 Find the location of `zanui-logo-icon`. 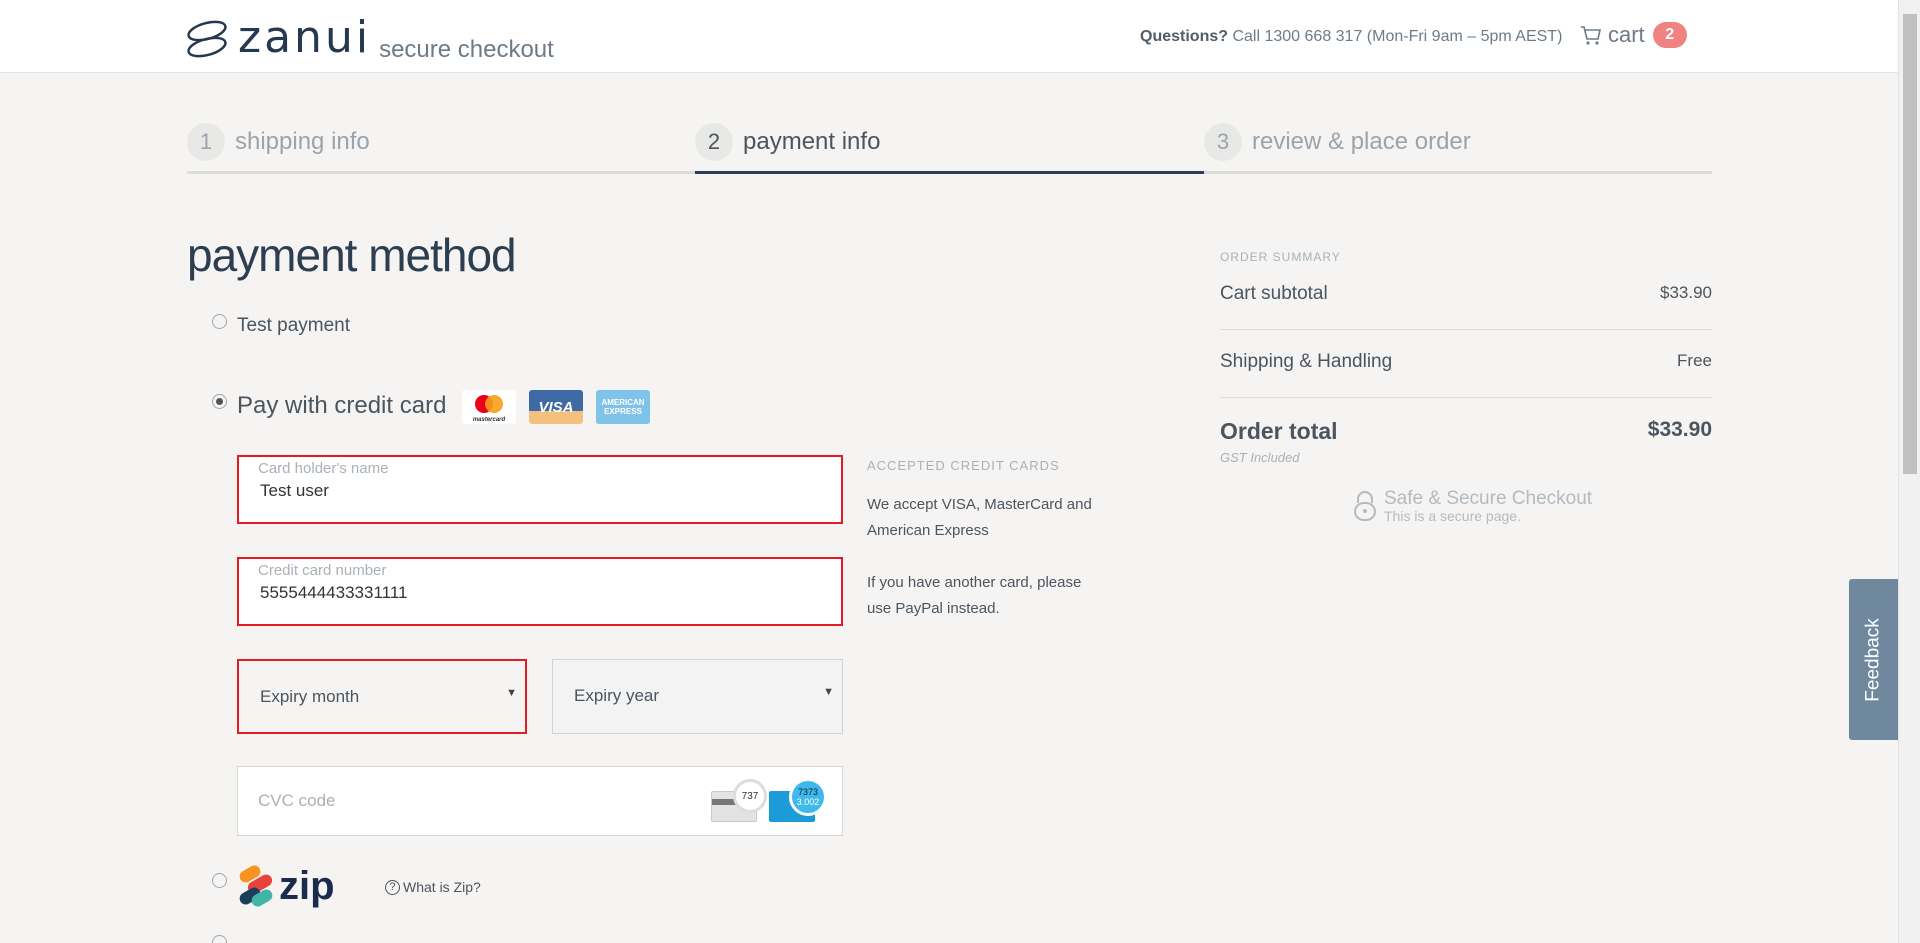

zanui-logo-icon is located at coordinates (207, 39).